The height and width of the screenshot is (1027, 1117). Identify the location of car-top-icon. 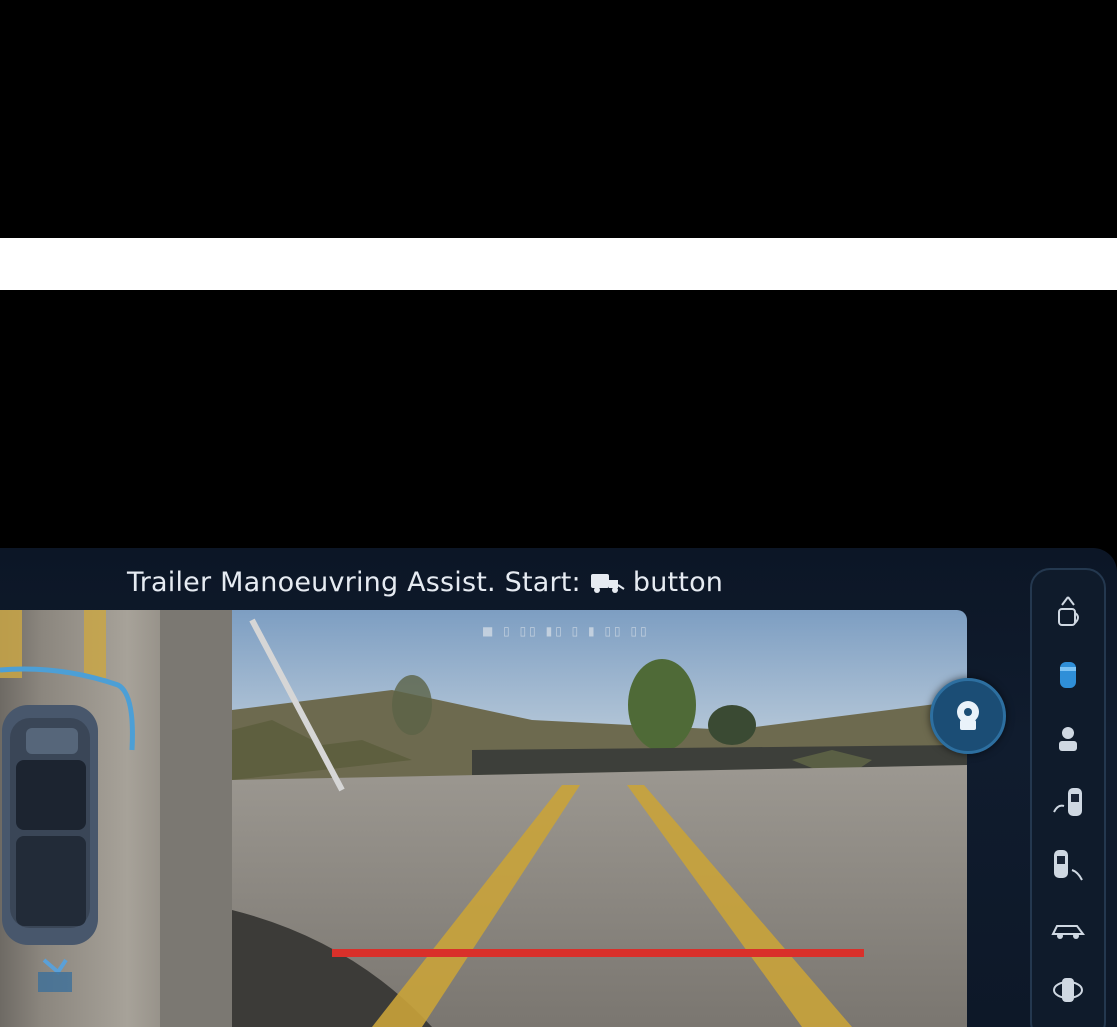
(50, 825).